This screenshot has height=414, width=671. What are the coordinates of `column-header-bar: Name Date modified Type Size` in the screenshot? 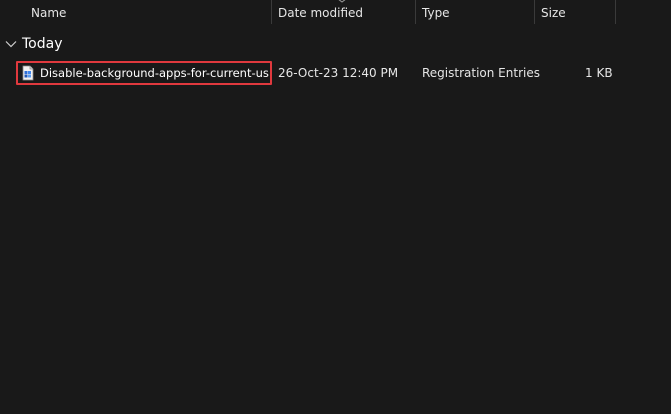 It's located at (335, 13).